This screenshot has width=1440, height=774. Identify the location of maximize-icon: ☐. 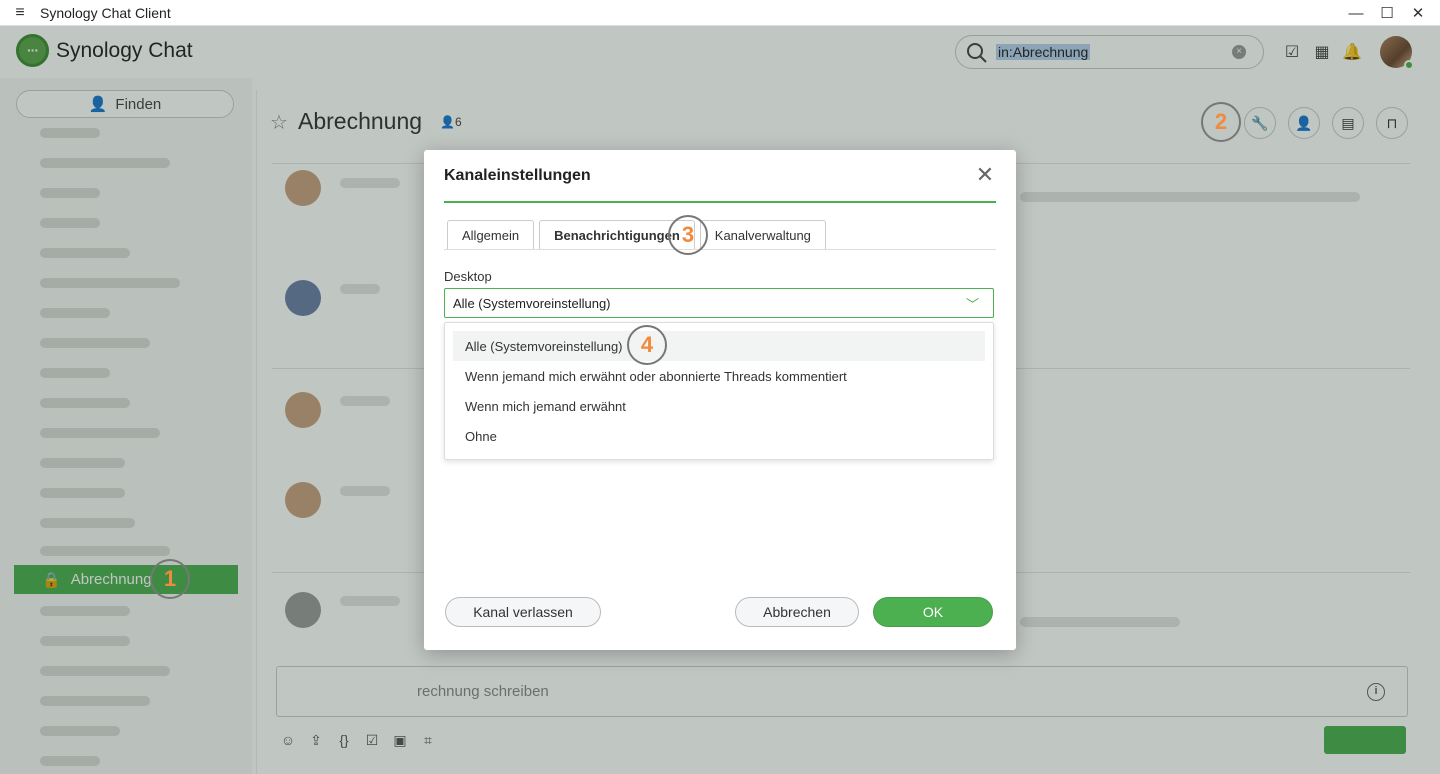
(1387, 13).